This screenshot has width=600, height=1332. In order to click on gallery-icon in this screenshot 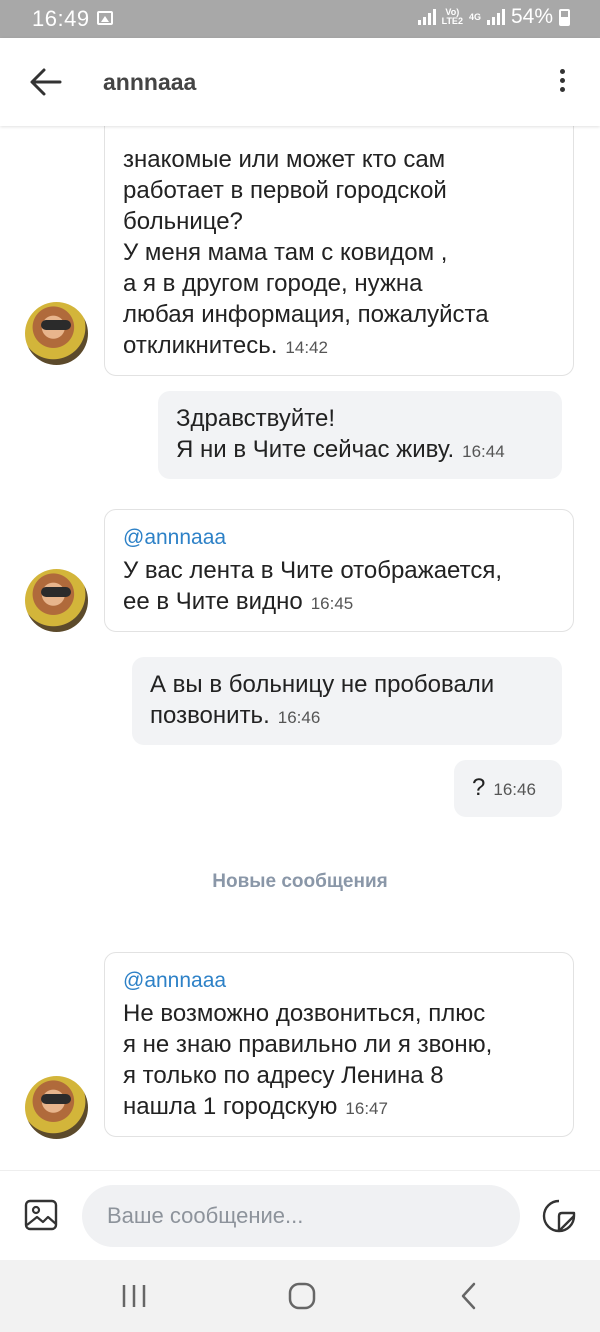, I will do `click(41, 1215)`.